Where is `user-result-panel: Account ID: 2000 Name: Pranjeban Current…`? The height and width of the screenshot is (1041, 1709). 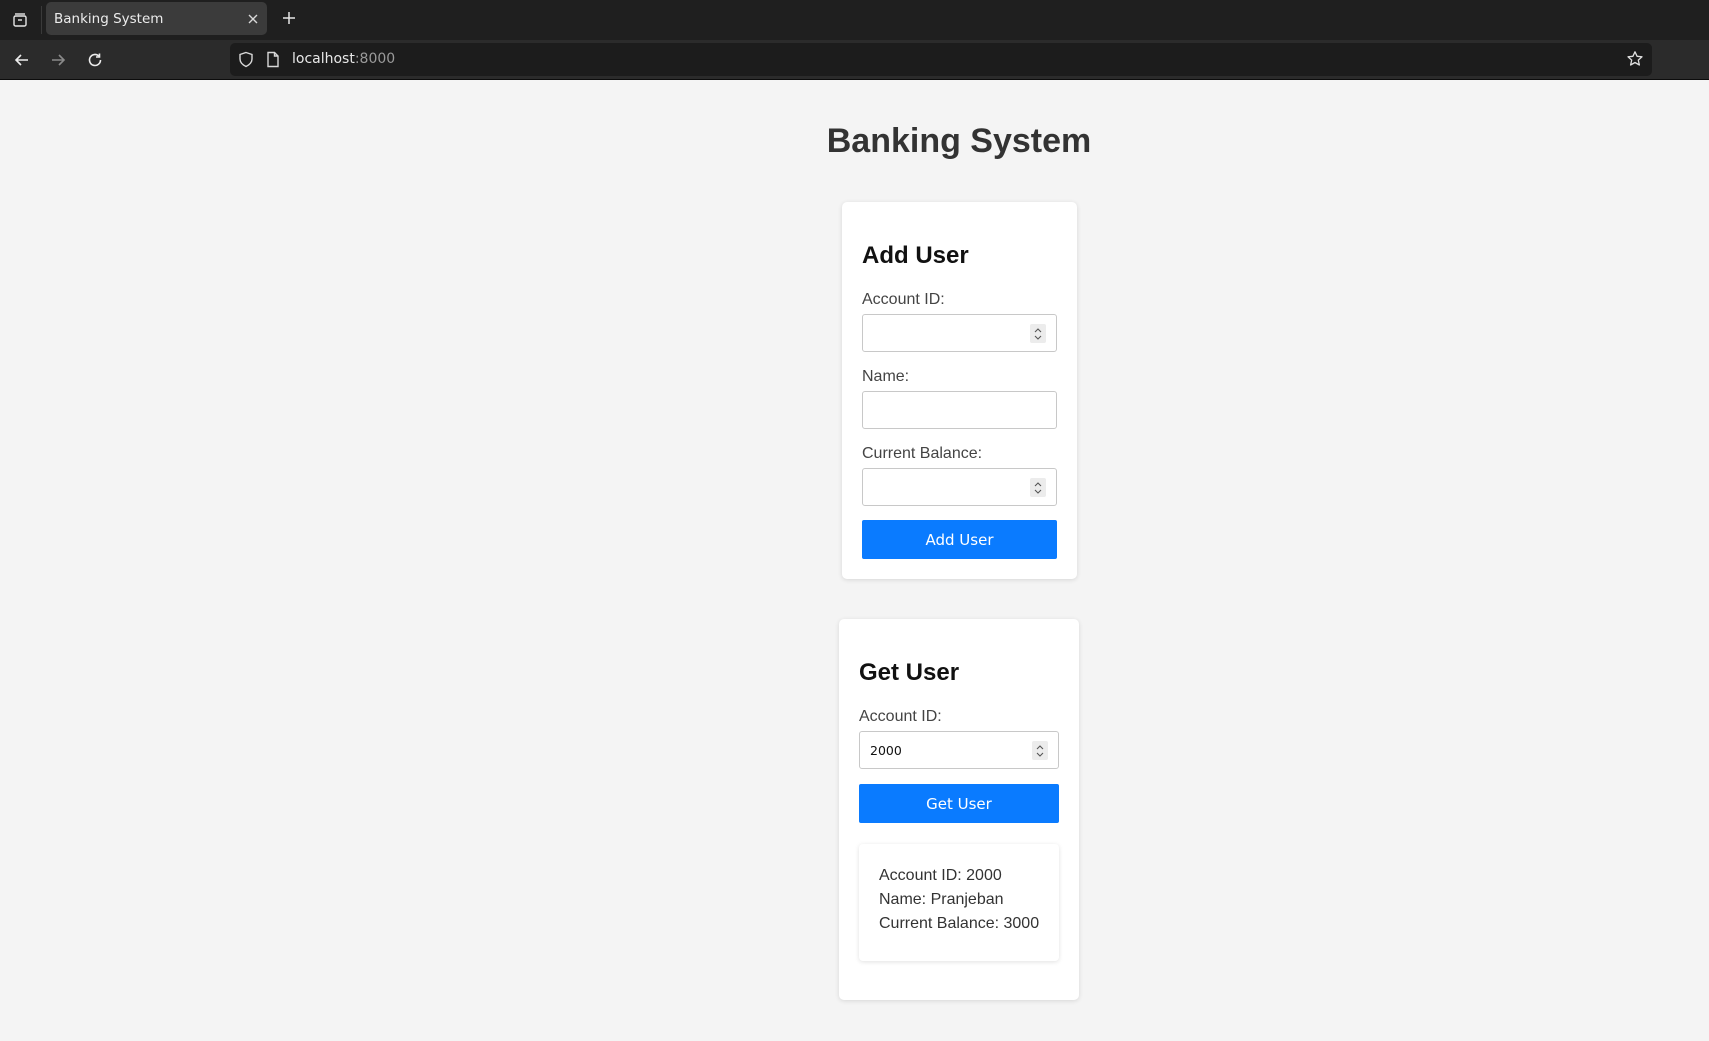 user-result-panel: Account ID: 2000 Name: Pranjeban Current… is located at coordinates (959, 902).